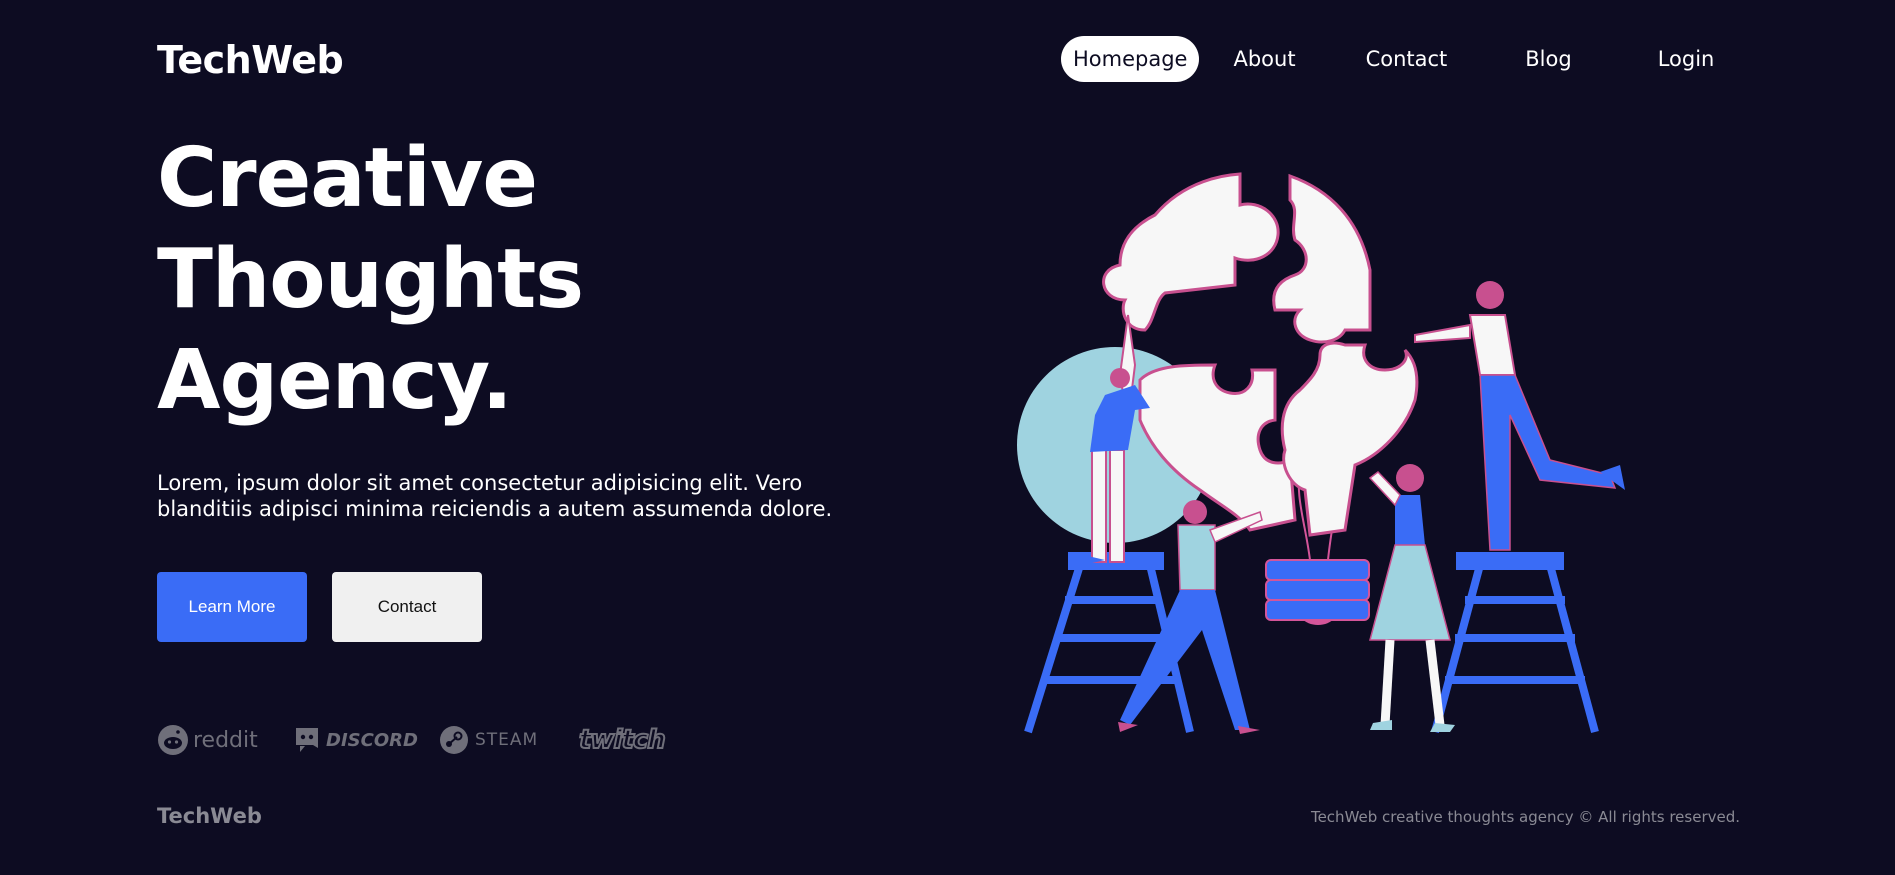  I want to click on brand-steam-label: STEAM, so click(507, 740).